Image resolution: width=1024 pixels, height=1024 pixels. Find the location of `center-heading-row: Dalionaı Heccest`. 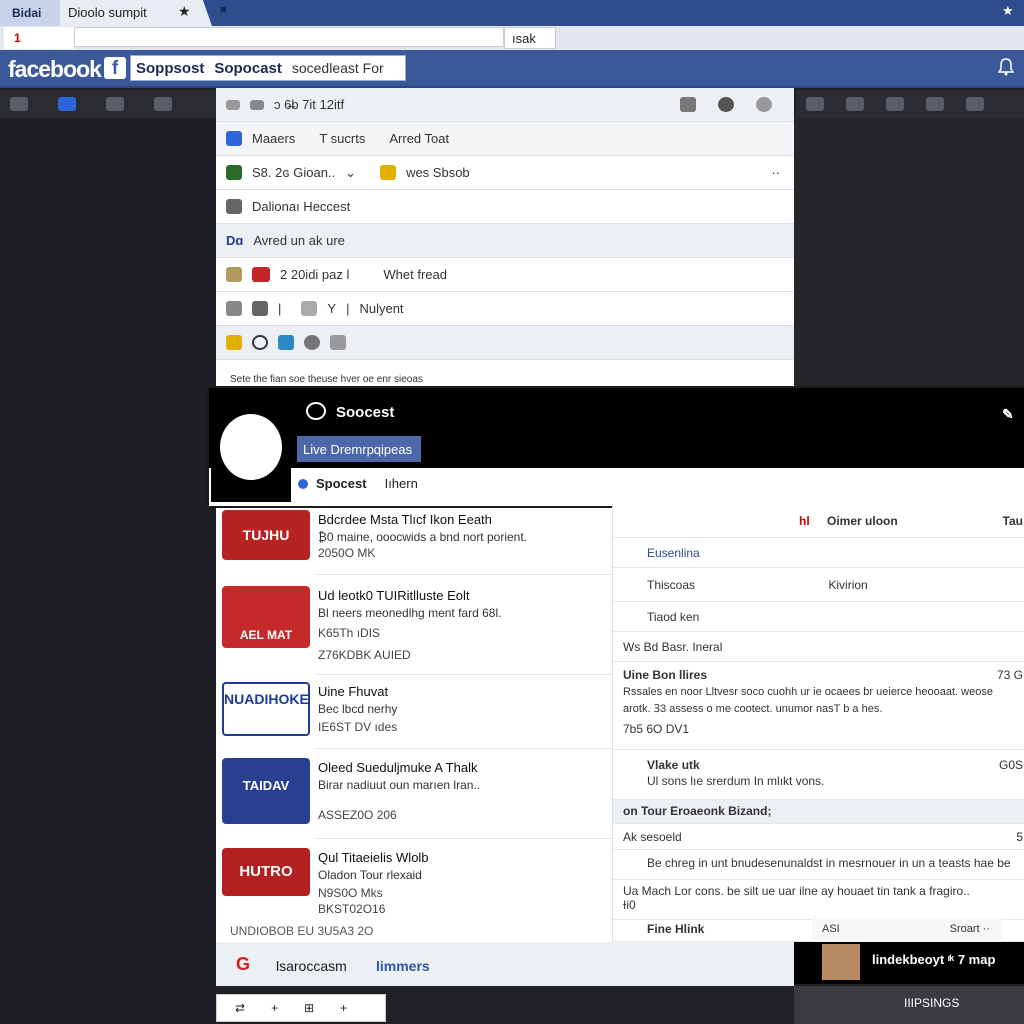

center-heading-row: Dalionaı Heccest is located at coordinates (505, 207).